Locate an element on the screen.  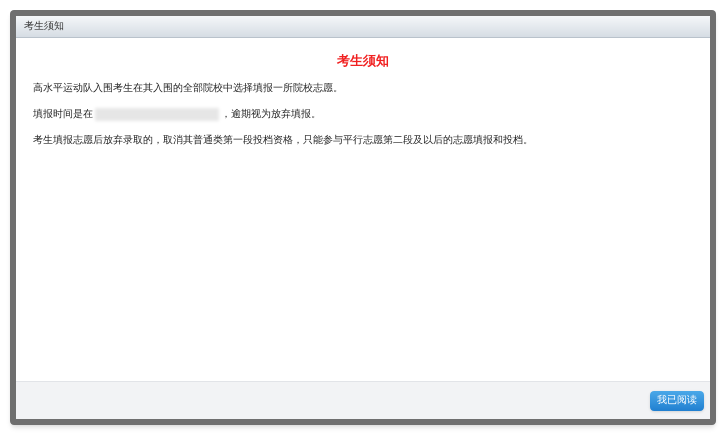
confirm-read-button: 我已阅读 is located at coordinates (677, 400).